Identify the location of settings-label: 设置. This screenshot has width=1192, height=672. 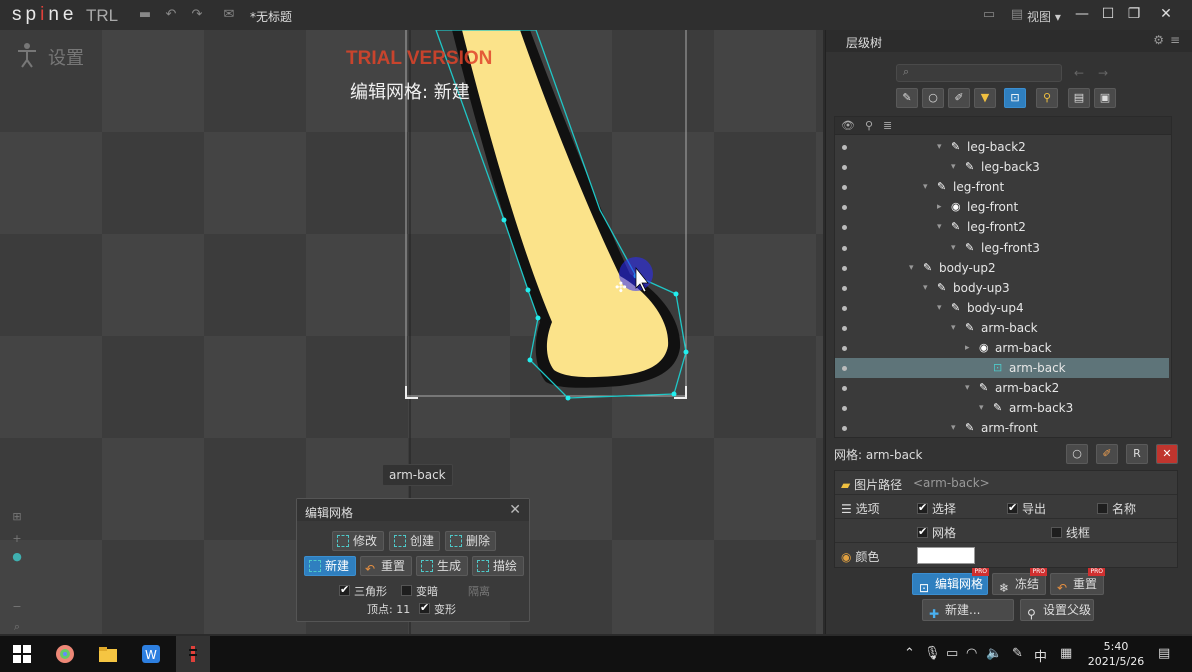
(66, 57).